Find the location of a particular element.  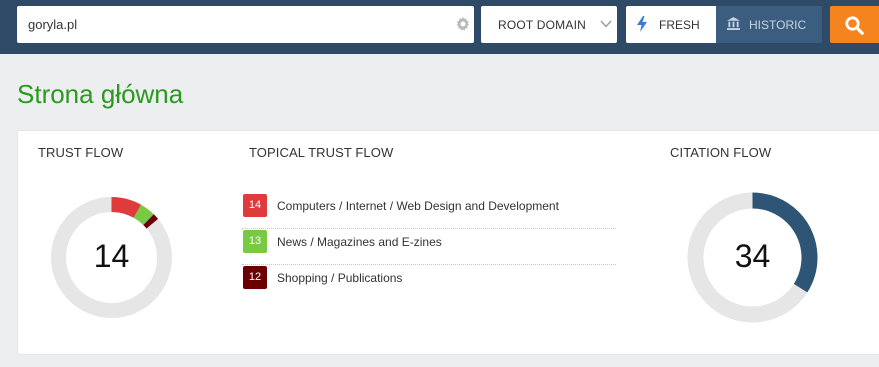

trust-flow-donut: 14 is located at coordinates (111, 257).